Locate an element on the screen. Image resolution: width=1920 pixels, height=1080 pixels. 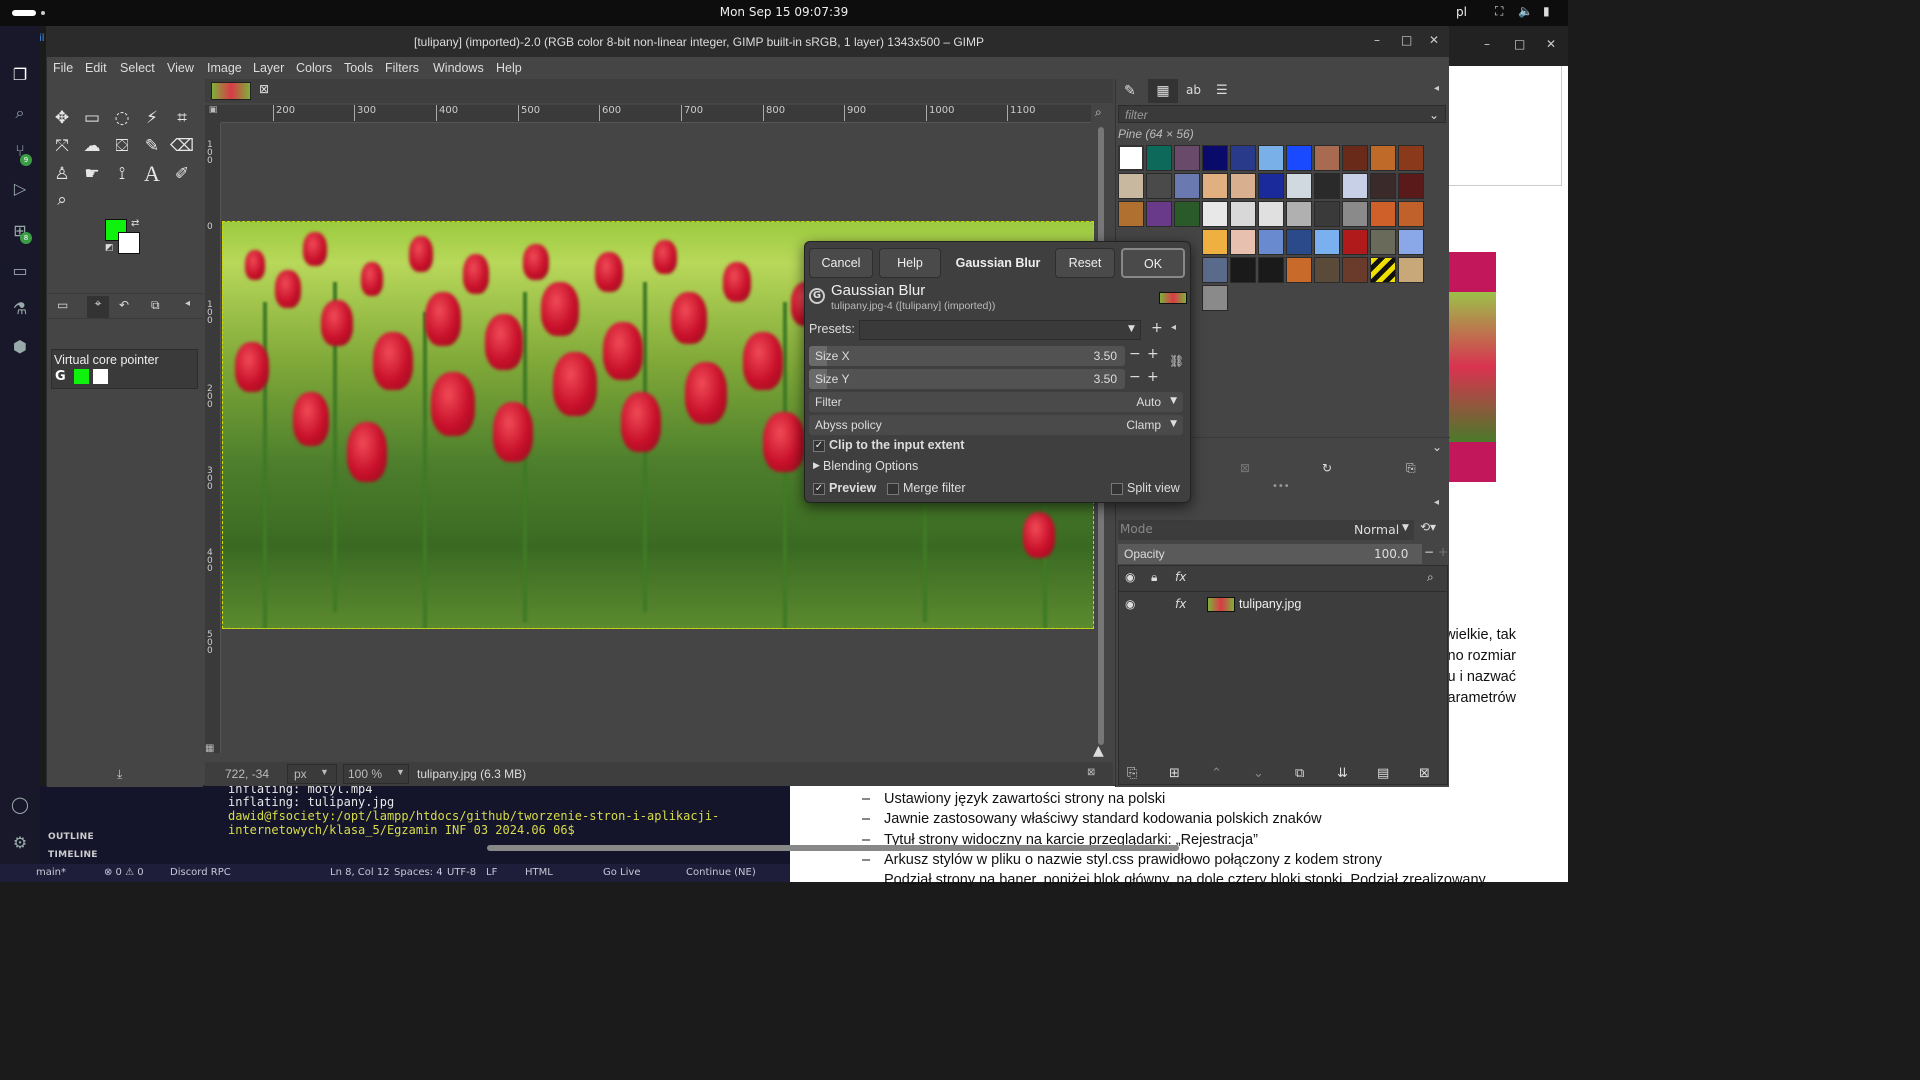
swap-colors-icon: ⇄ is located at coordinates (135, 223).